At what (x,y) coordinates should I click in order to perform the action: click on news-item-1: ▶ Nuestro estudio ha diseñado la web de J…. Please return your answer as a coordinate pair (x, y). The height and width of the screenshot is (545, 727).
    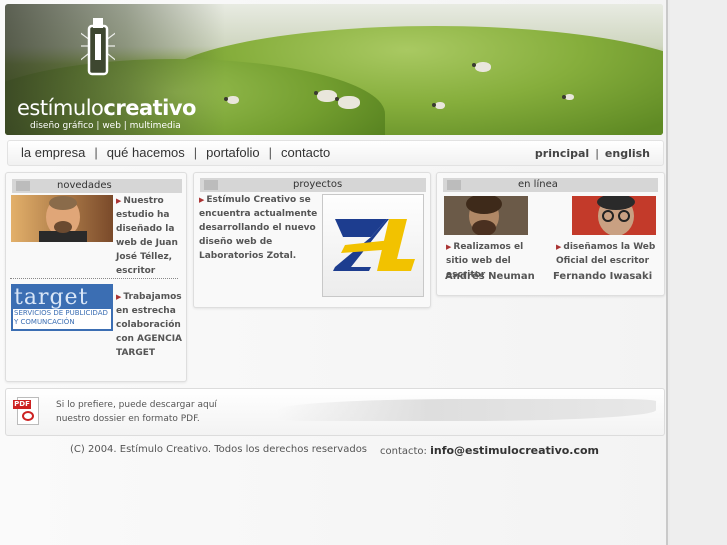
    Looking at the image, I should click on (149, 236).